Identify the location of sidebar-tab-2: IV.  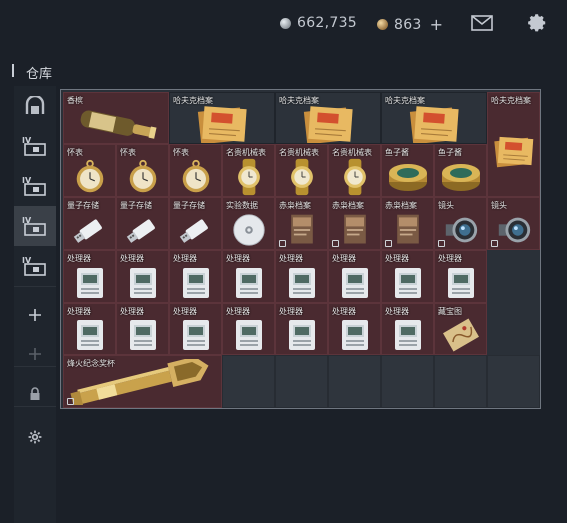
(35, 146).